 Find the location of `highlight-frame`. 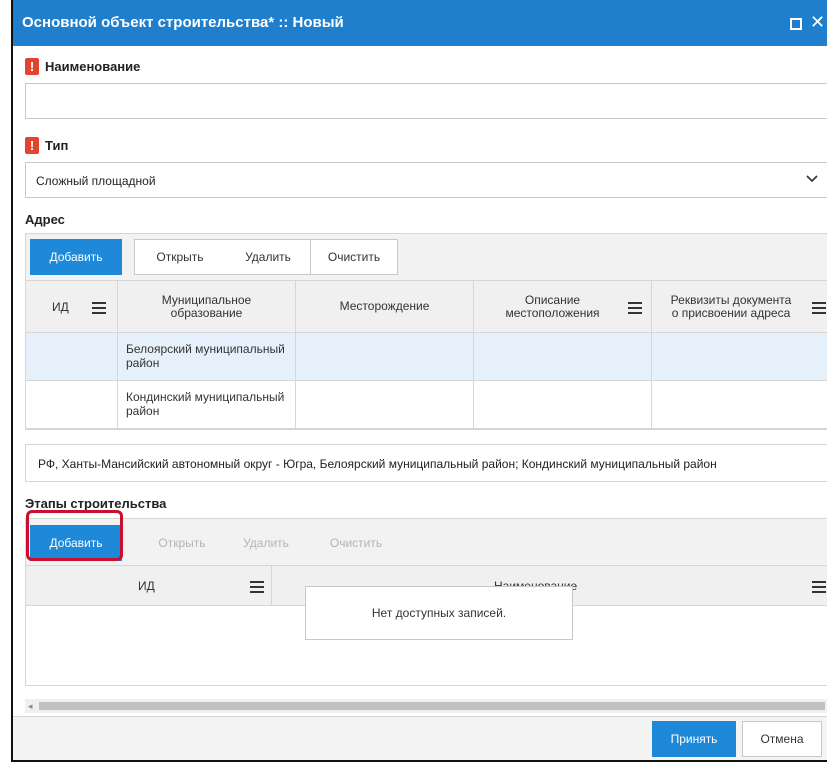

highlight-frame is located at coordinates (74, 535).